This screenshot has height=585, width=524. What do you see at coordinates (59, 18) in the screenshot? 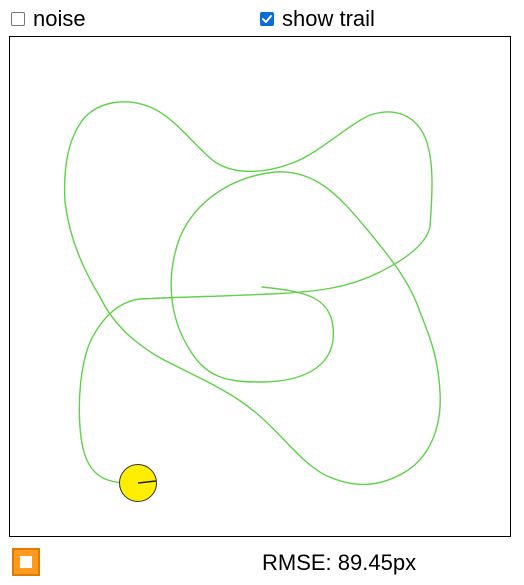
I see `noise-label: noise` at bounding box center [59, 18].